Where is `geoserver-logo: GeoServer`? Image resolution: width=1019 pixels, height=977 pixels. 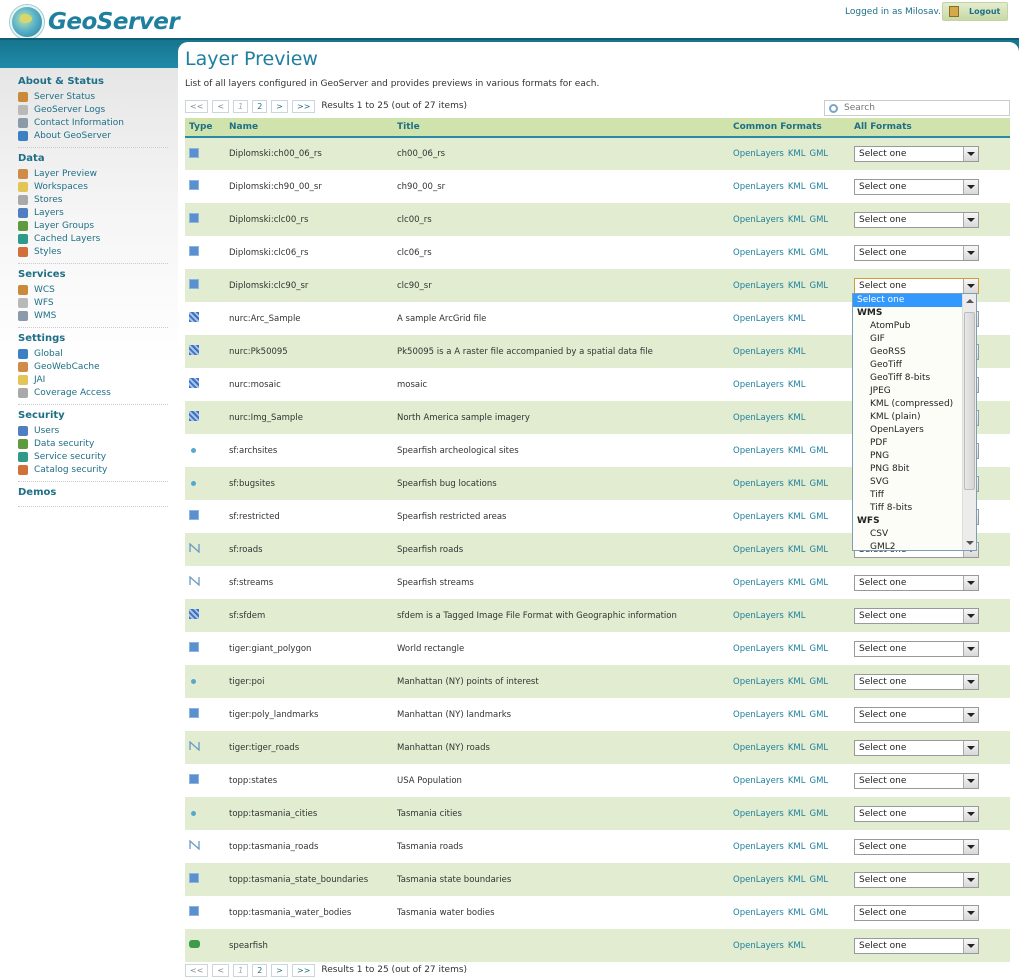
geoserver-logo: GeoServer is located at coordinates (95, 22).